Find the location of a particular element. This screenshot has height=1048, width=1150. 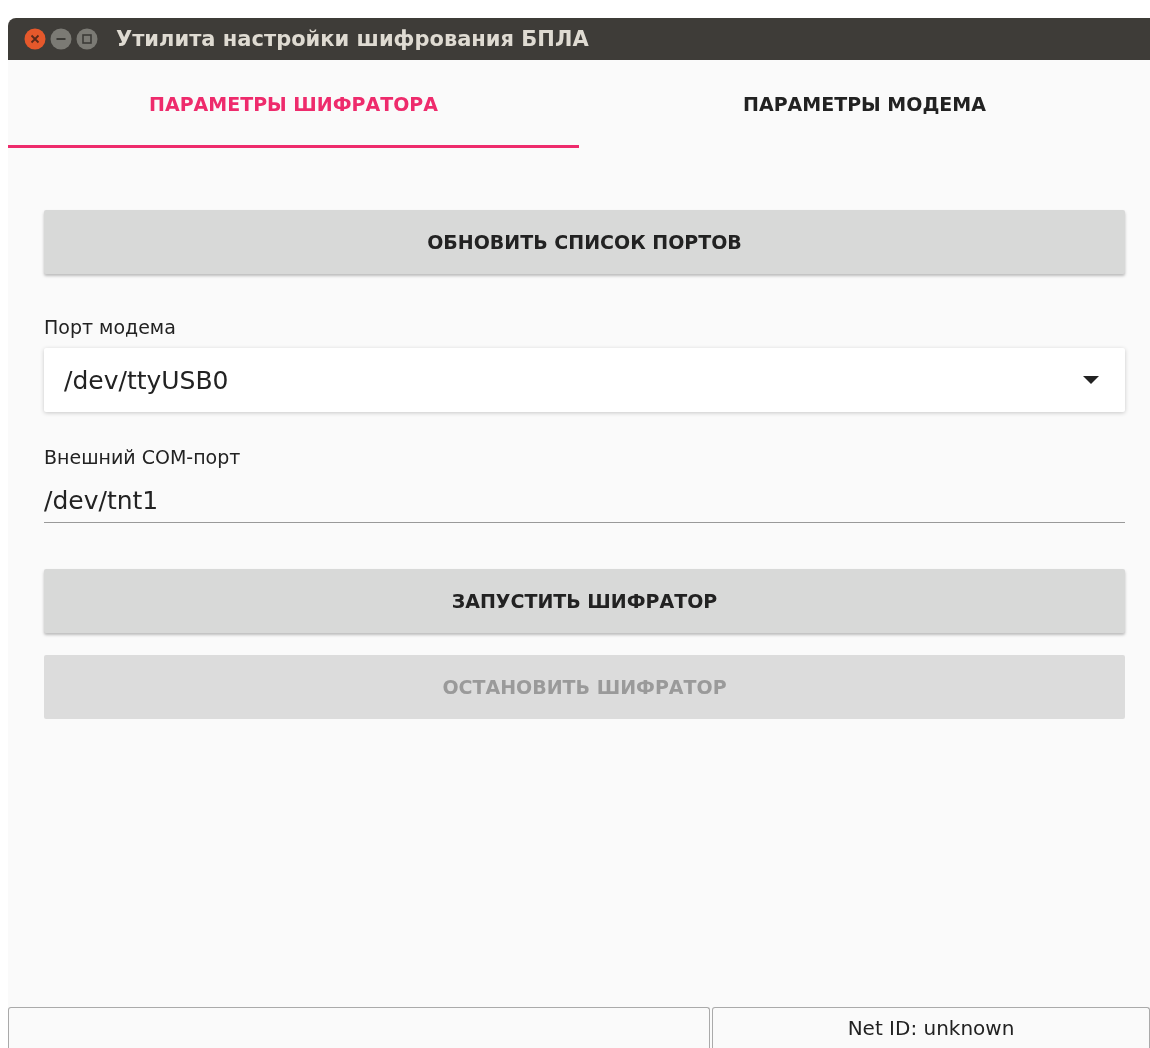

field-label: Внешний COM-порт is located at coordinates (143, 457).